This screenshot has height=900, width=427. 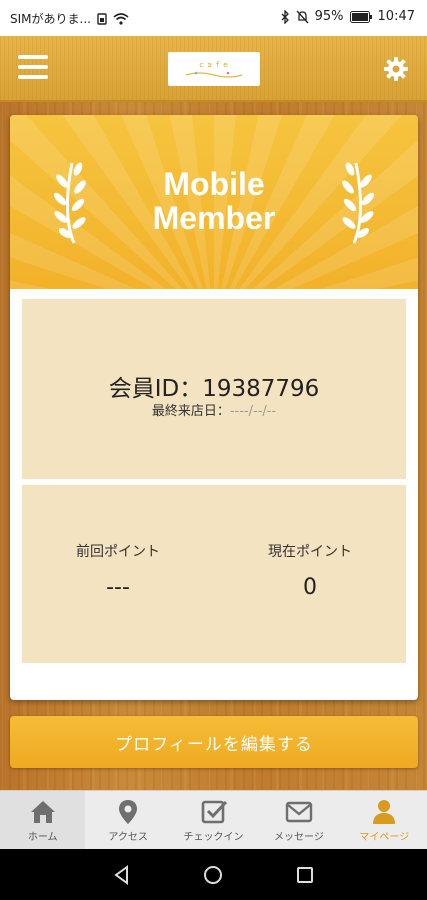 What do you see at coordinates (360, 16) in the screenshot?
I see `battery-icon` at bounding box center [360, 16].